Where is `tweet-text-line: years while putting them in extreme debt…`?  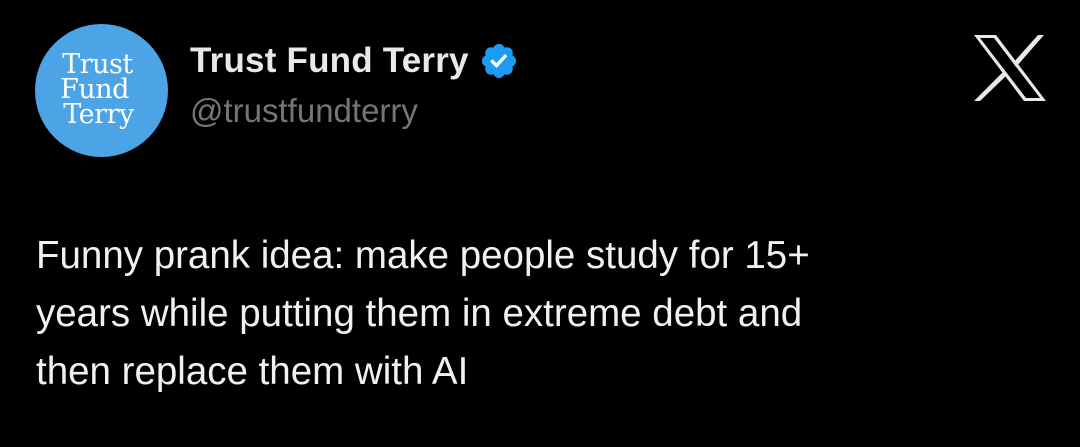 tweet-text-line: years while putting them in extreme debt… is located at coordinates (419, 313).